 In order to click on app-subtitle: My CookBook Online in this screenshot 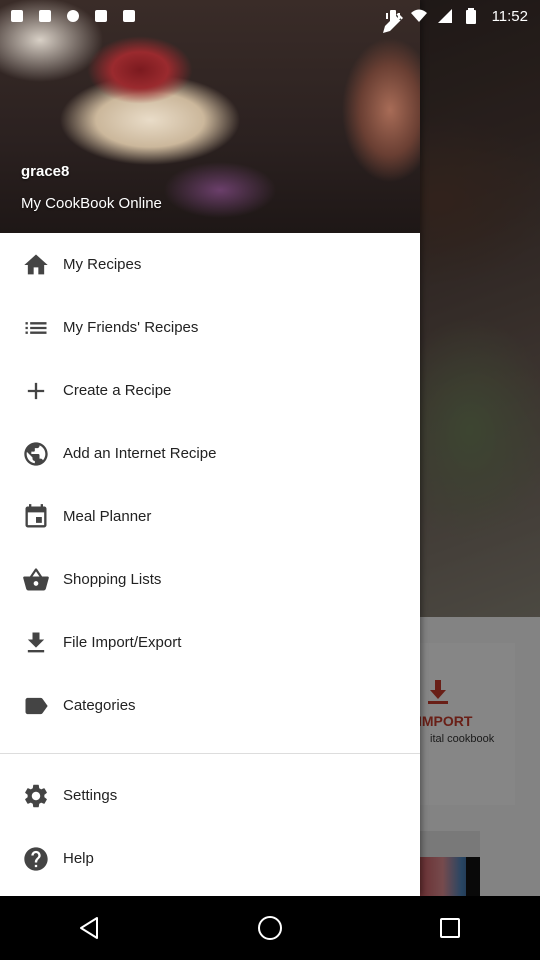, I will do `click(91, 203)`.